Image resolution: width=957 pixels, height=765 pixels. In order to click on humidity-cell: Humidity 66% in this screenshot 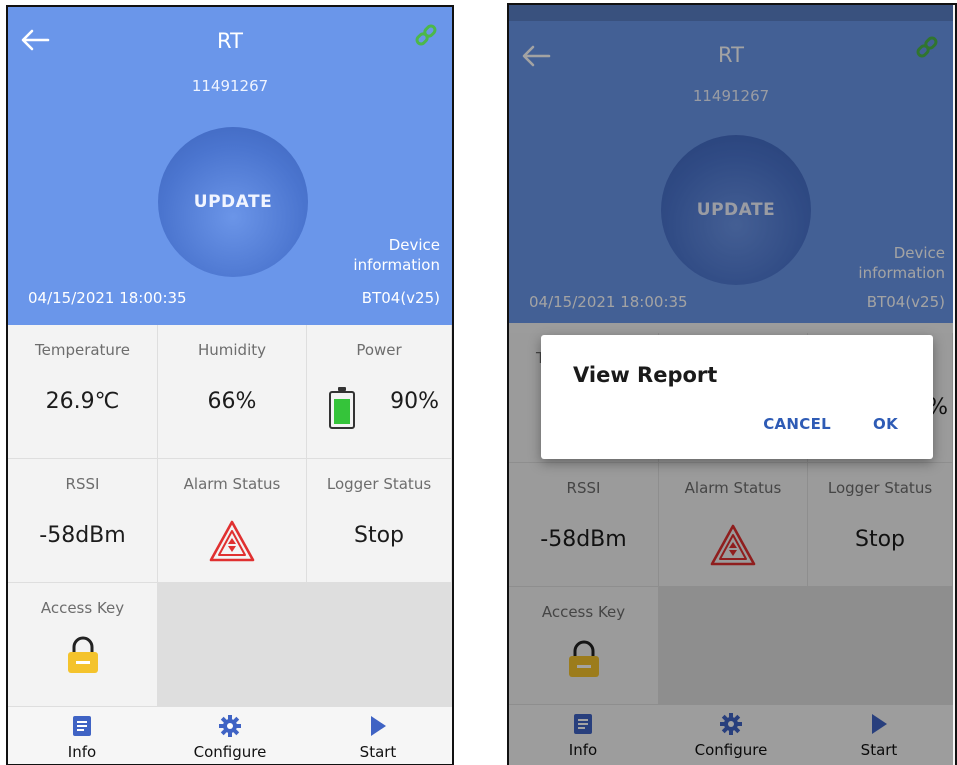, I will do `click(232, 392)`.